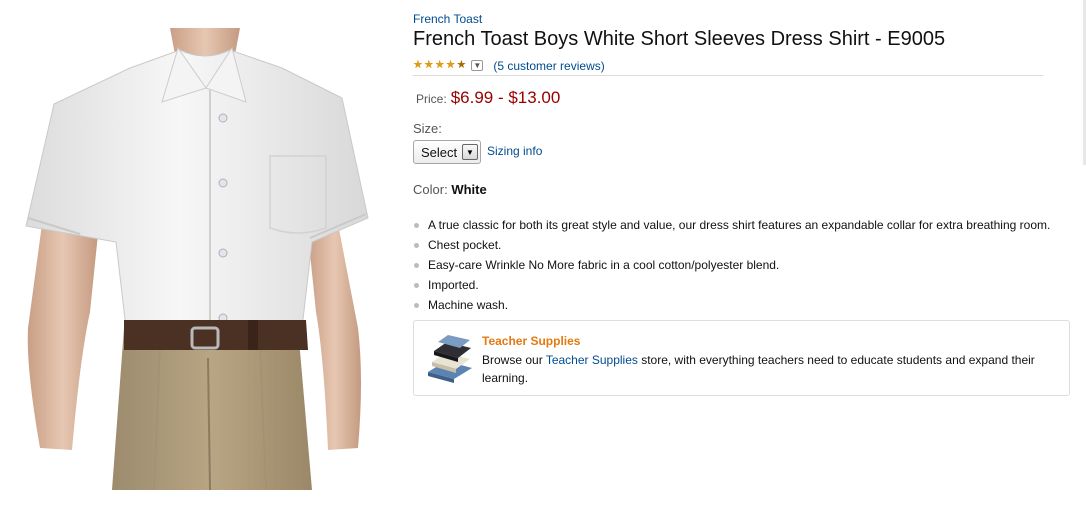 Image resolution: width=1086 pixels, height=516 pixels. I want to click on teacher-supplies-store-link: Teacher Supplies, so click(592, 360).